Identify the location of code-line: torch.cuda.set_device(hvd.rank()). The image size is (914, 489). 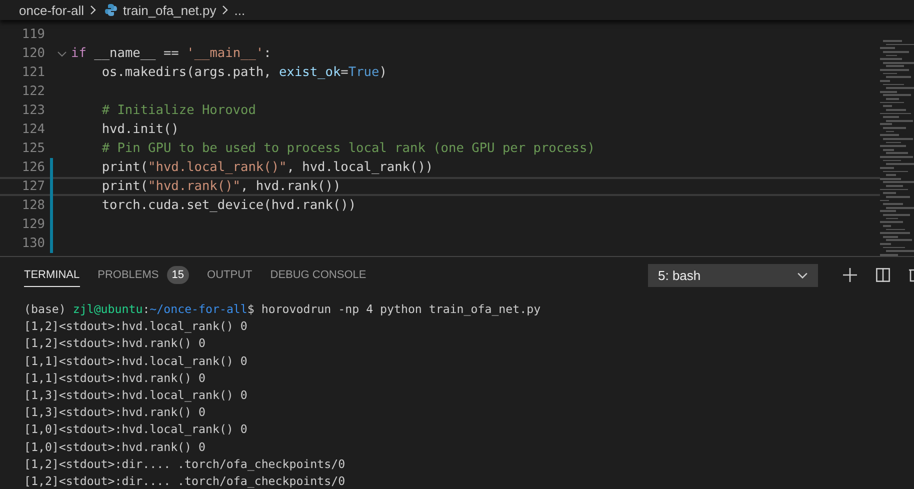
(228, 205).